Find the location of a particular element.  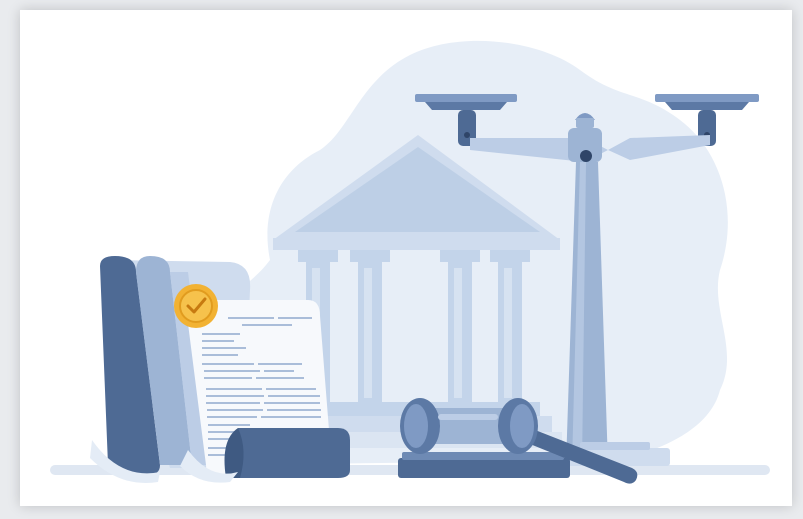

certificate-seal-icon is located at coordinates (196, 306).